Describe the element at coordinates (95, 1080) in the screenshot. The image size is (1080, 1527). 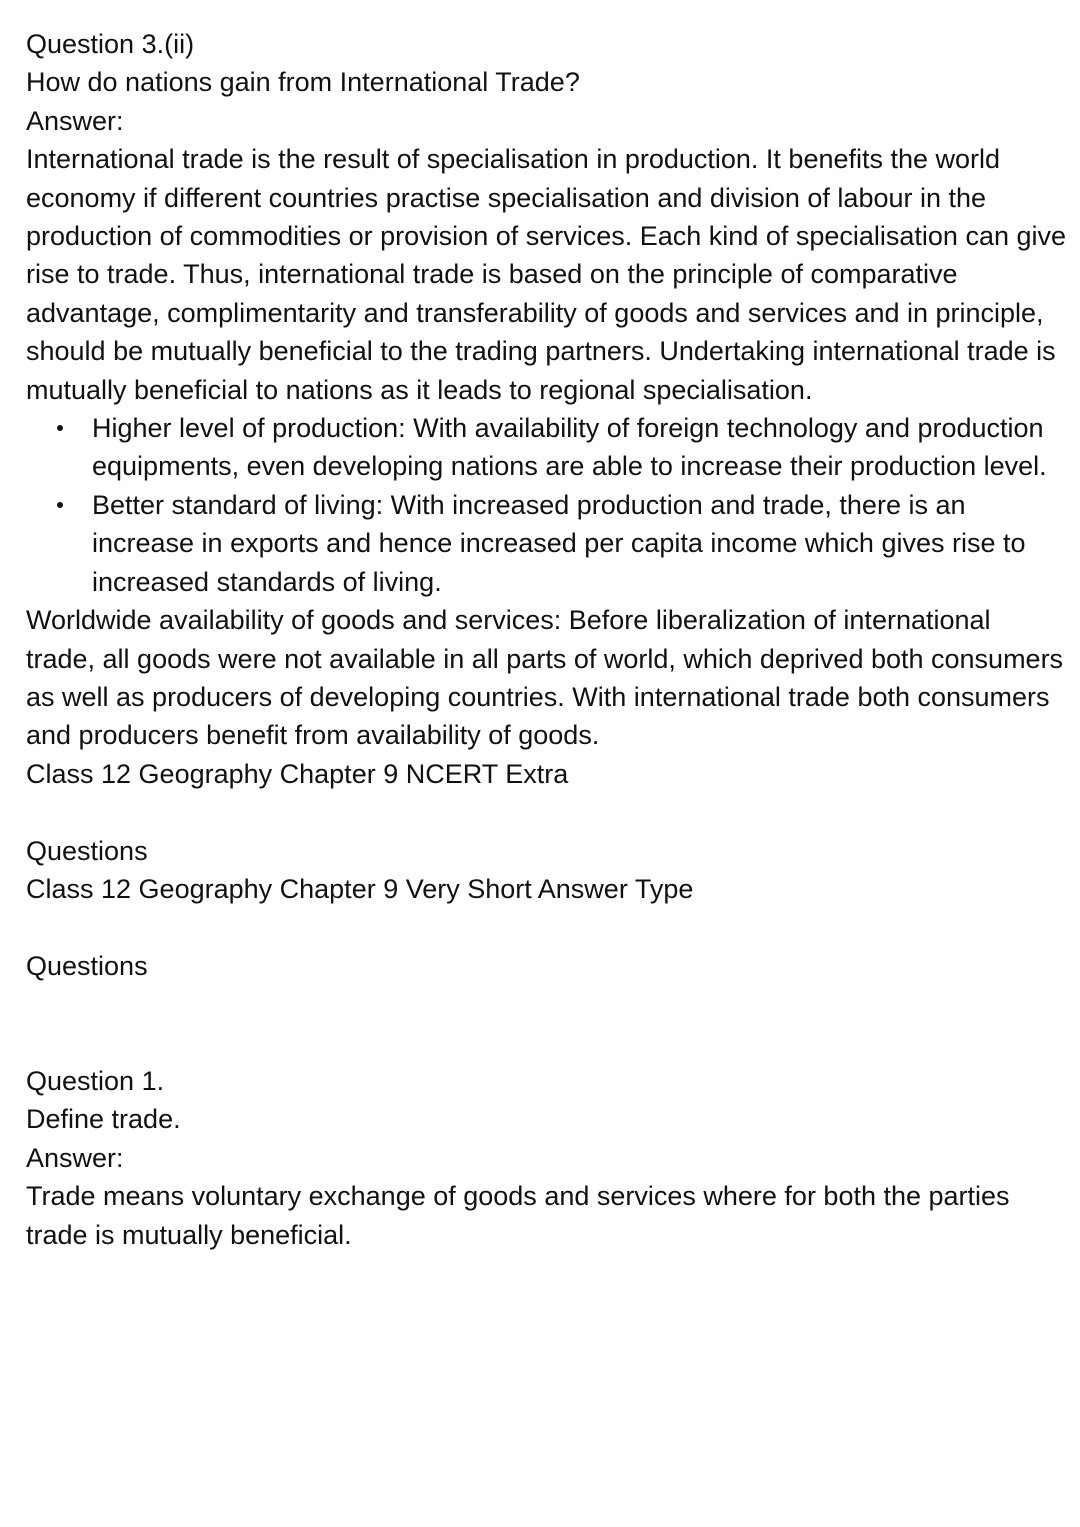
I see `question-1-label: Question 1.` at that location.